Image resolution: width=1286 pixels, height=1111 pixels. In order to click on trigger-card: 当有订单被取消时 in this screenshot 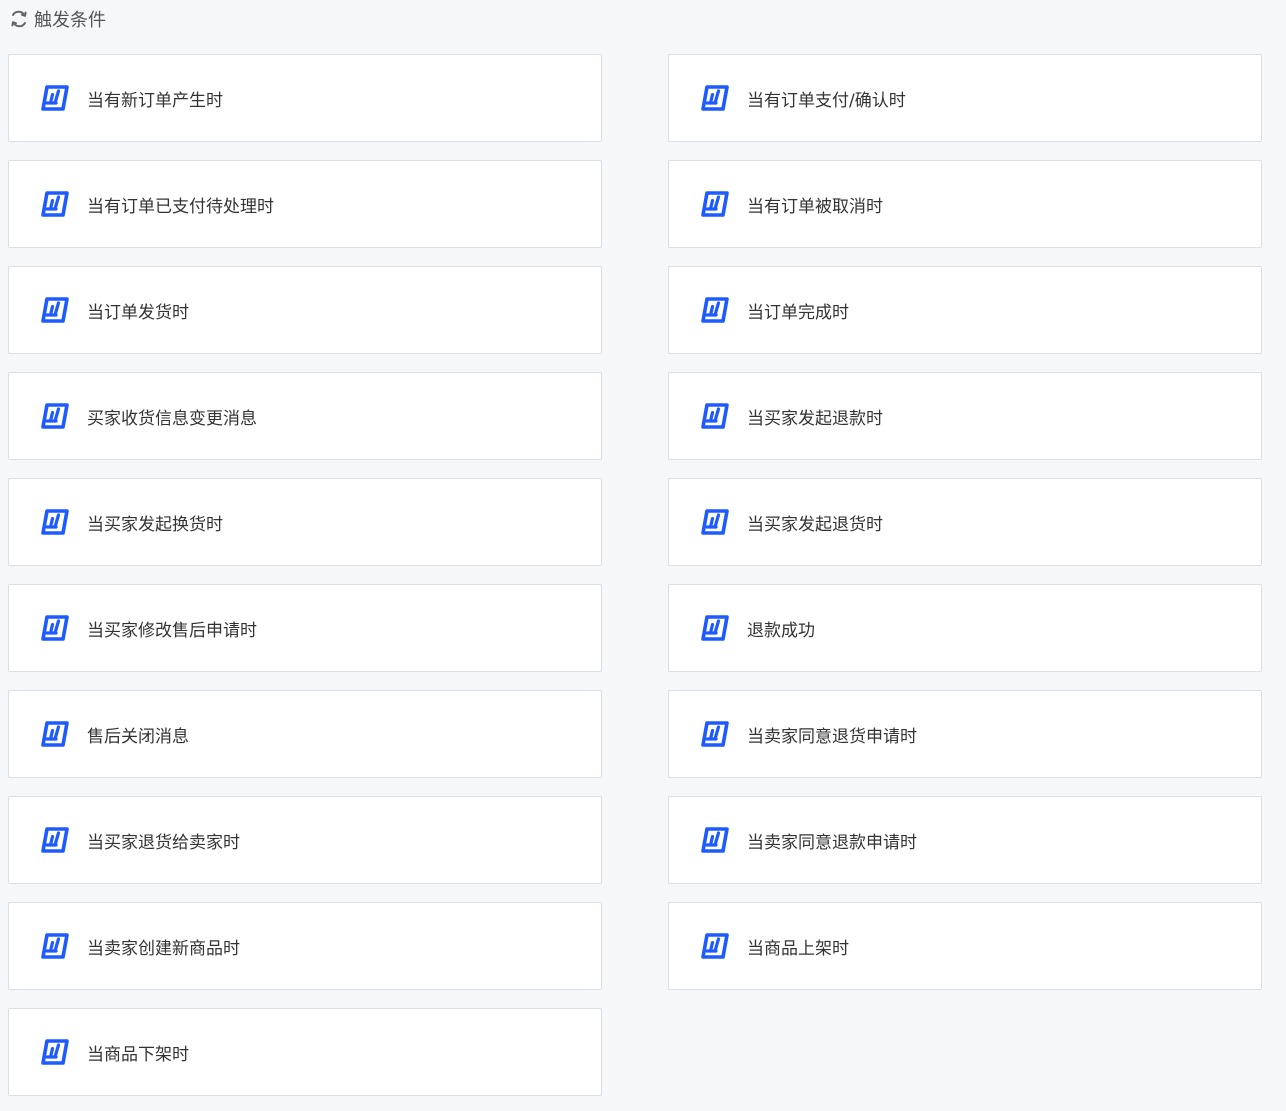, I will do `click(965, 204)`.